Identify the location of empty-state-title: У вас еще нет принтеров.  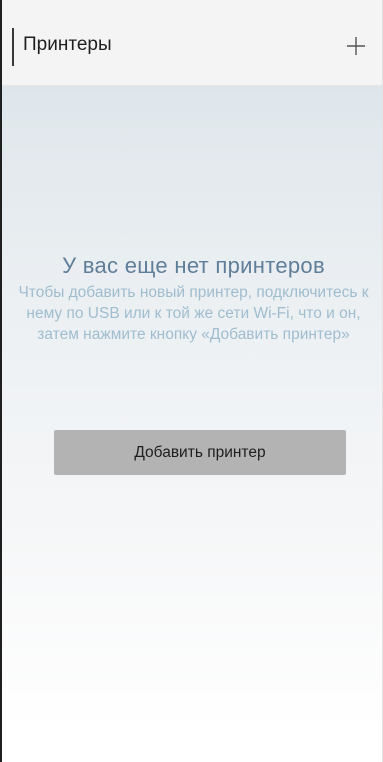
(193, 265).